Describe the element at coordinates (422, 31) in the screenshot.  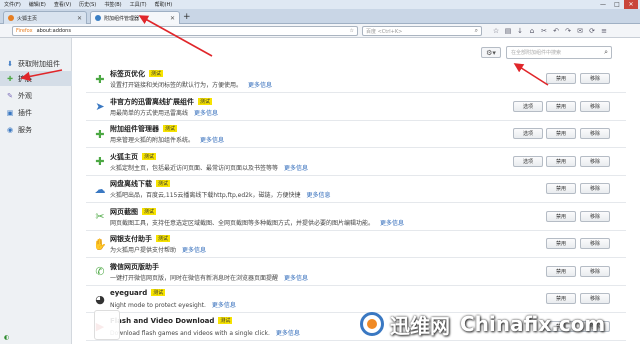
I see `web-search-input: 百度 <Ctrl+K> ⌕` at that location.